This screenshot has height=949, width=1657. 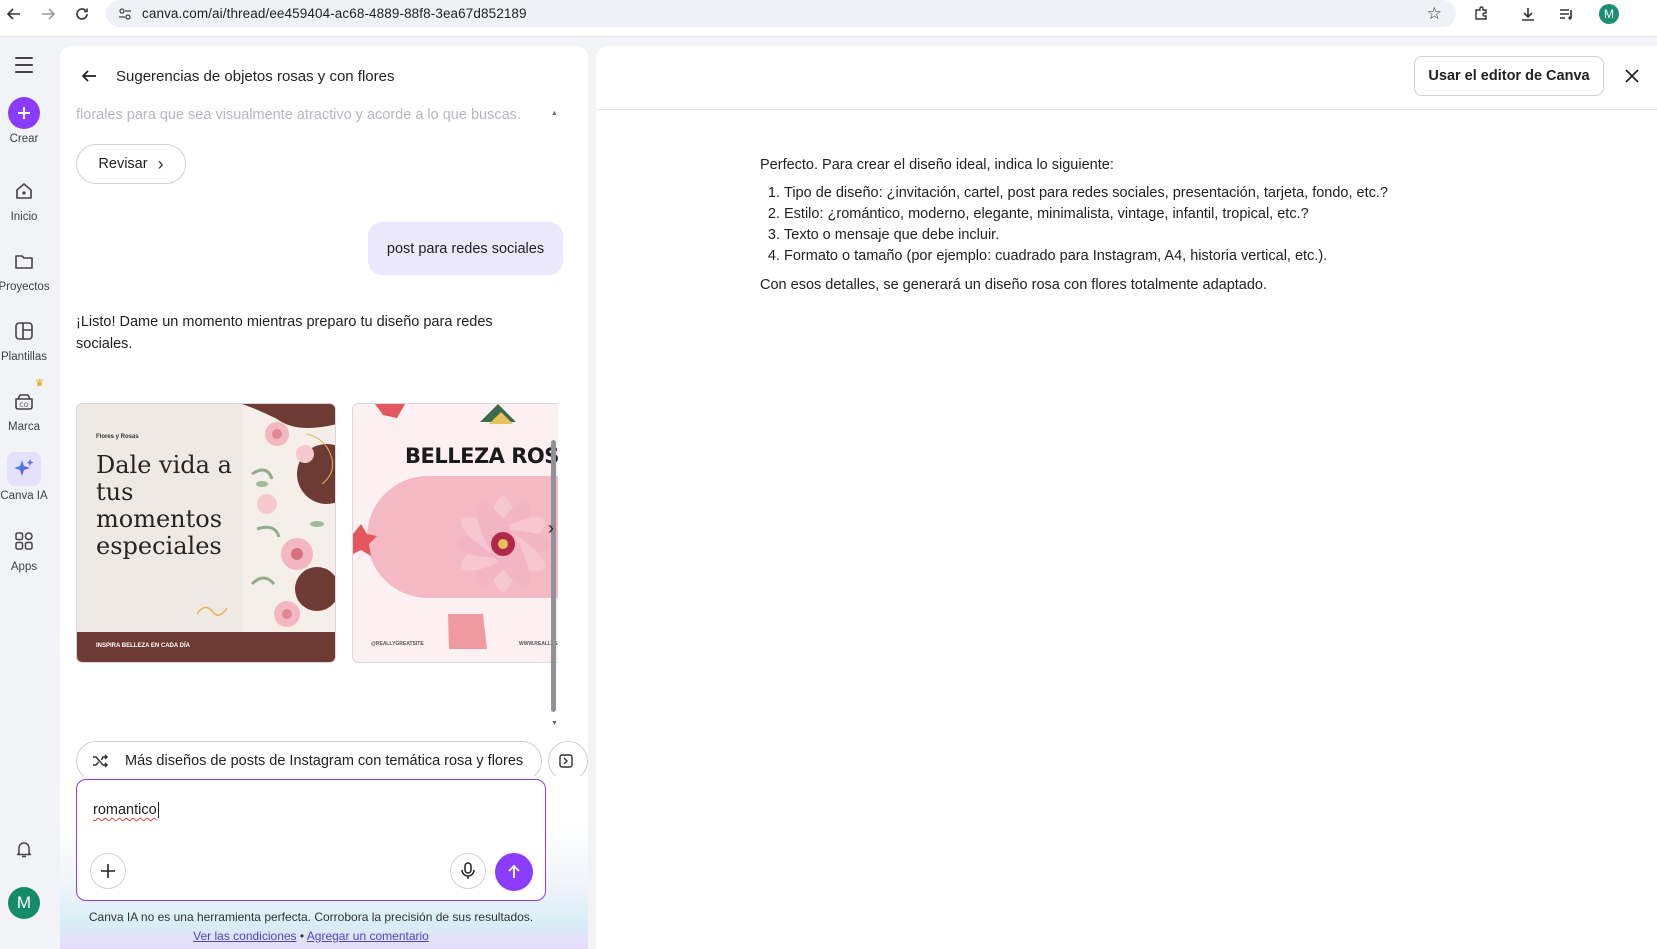 What do you see at coordinates (24, 191) in the screenshot?
I see `home-icon` at bounding box center [24, 191].